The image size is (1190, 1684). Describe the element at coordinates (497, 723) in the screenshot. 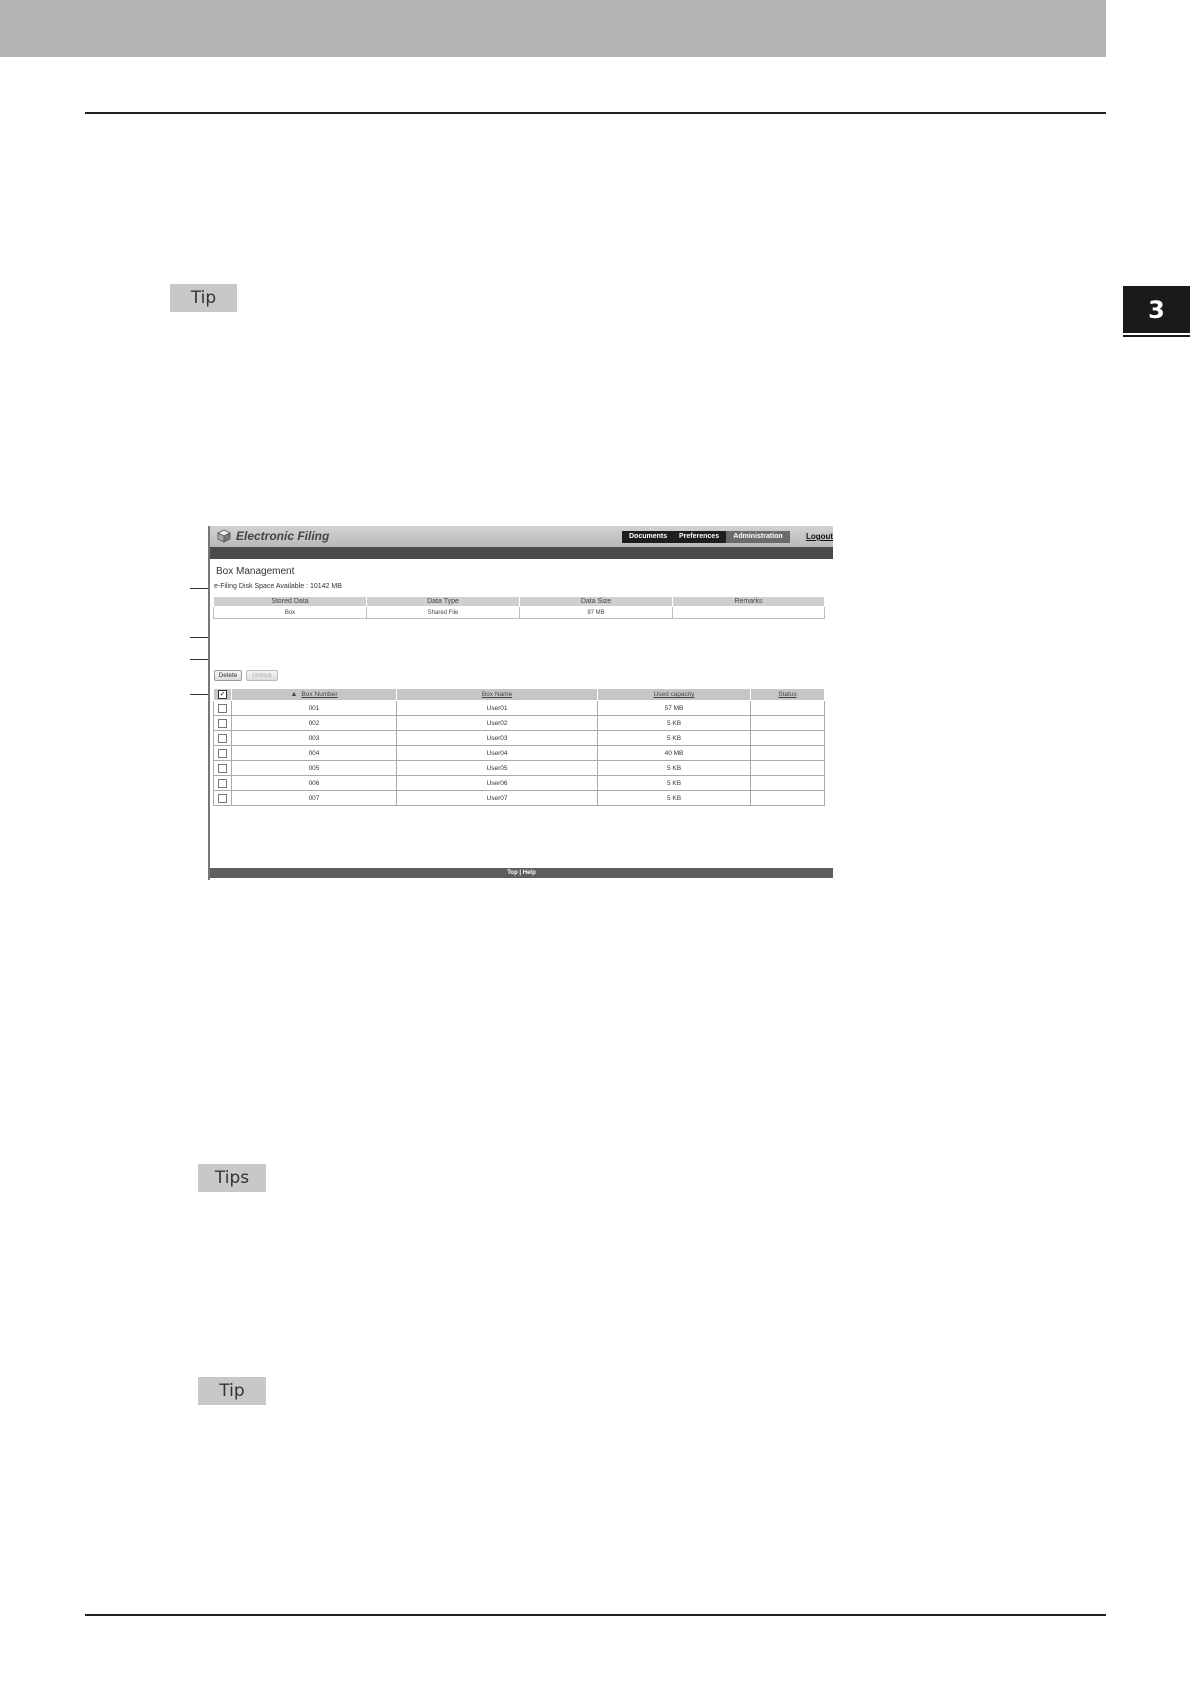

I see `table-cell: User02` at that location.